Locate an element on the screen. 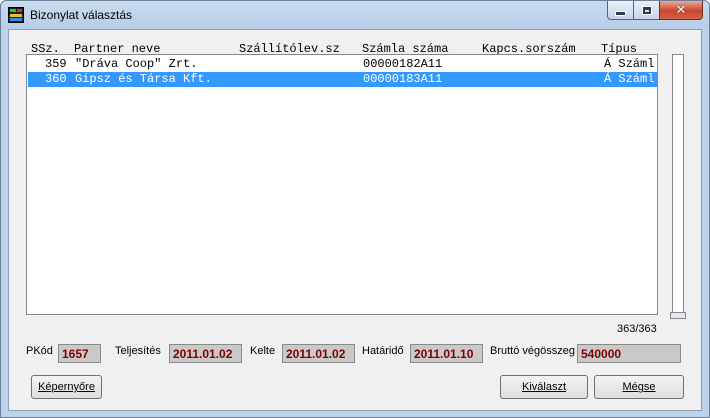  close-icon: ✕ is located at coordinates (681, 10).